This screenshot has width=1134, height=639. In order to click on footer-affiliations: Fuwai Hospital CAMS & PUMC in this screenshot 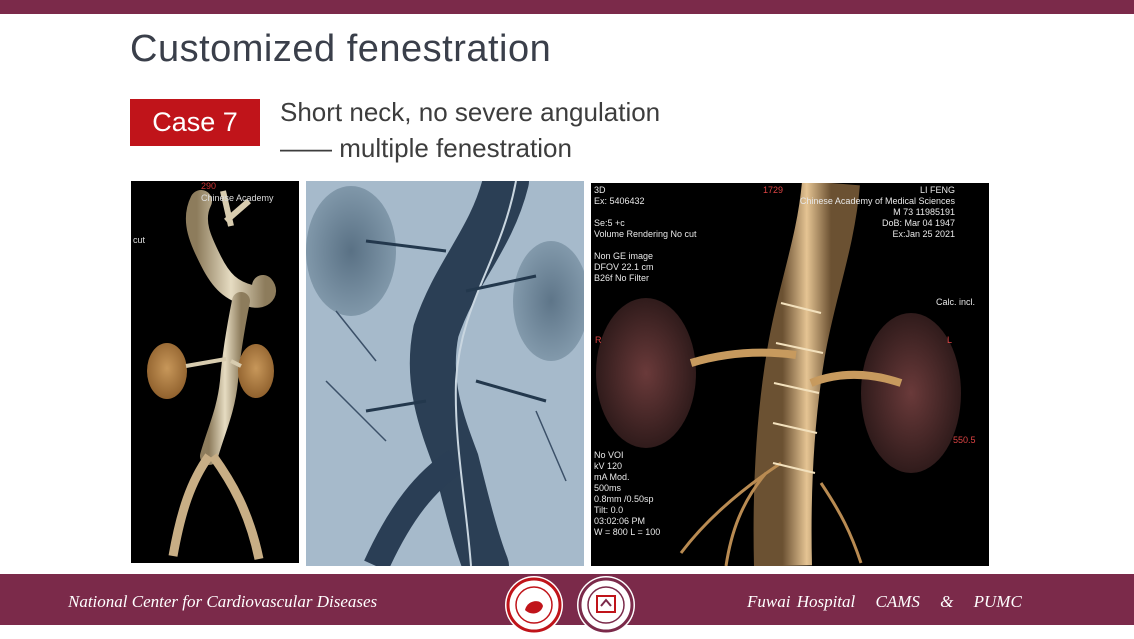, I will do `click(891, 602)`.